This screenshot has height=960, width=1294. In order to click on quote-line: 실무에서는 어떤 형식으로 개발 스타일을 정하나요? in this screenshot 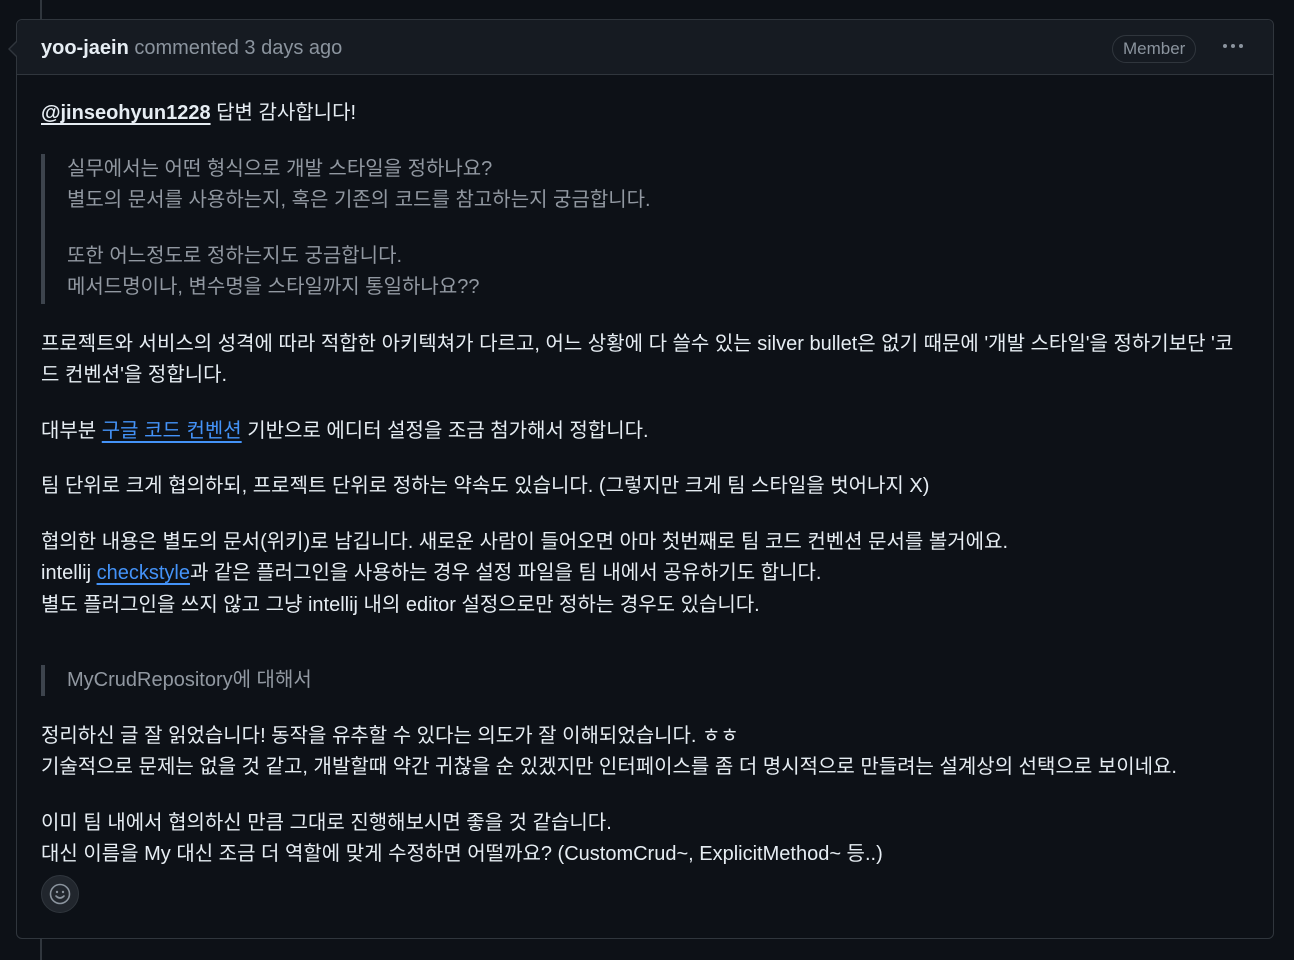, I will do `click(280, 169)`.